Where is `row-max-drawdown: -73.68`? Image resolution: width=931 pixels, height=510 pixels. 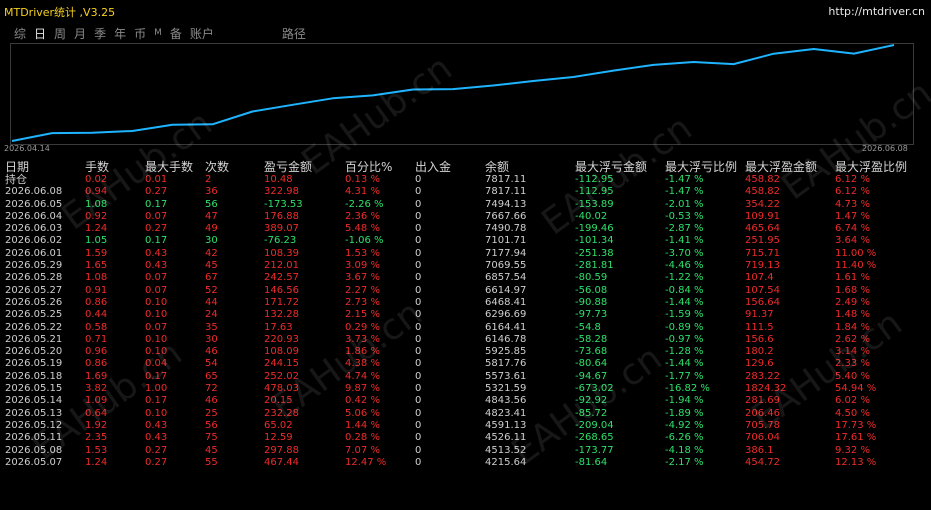 row-max-drawdown: -73.68 is located at coordinates (591, 352).